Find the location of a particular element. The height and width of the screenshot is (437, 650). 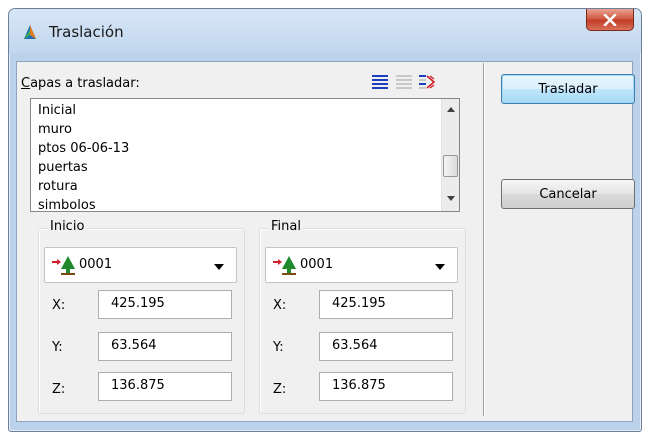

trasladar-button: Trasladar is located at coordinates (568, 89).